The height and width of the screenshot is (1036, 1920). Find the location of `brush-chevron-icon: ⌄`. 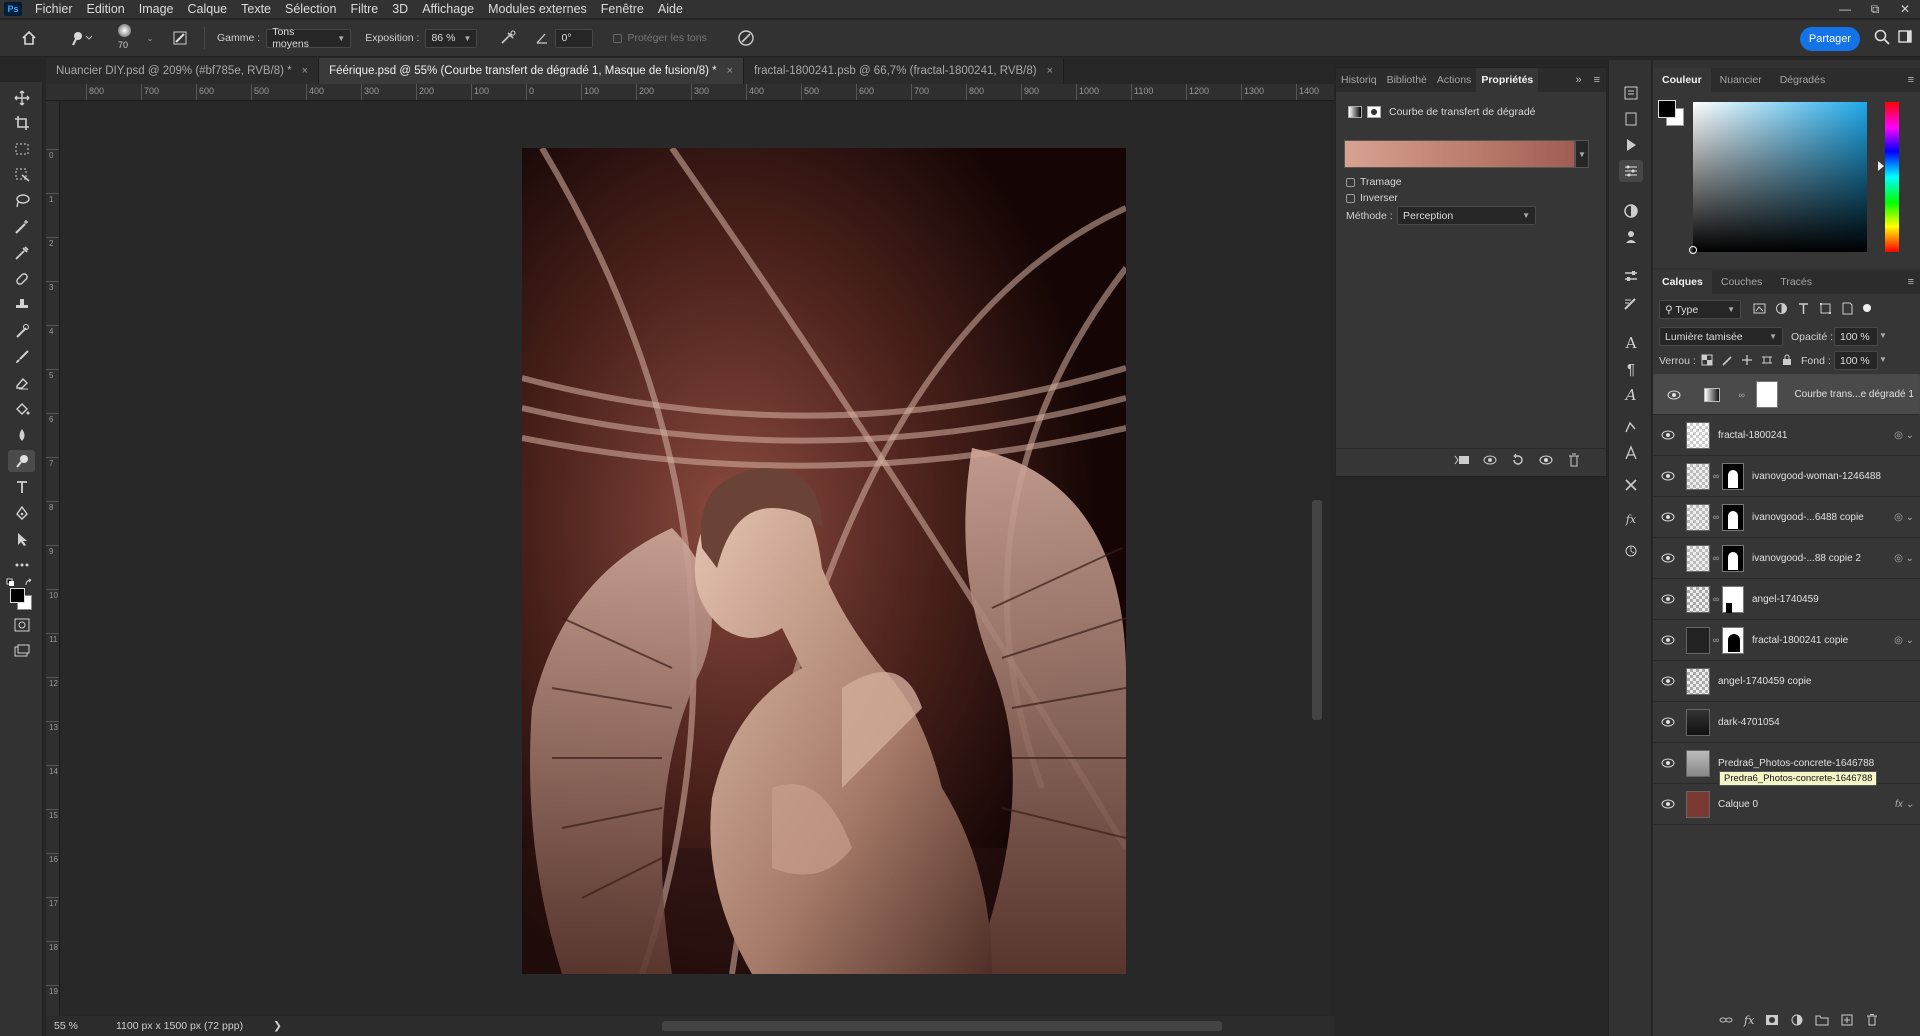

brush-chevron-icon: ⌄ is located at coordinates (150, 38).